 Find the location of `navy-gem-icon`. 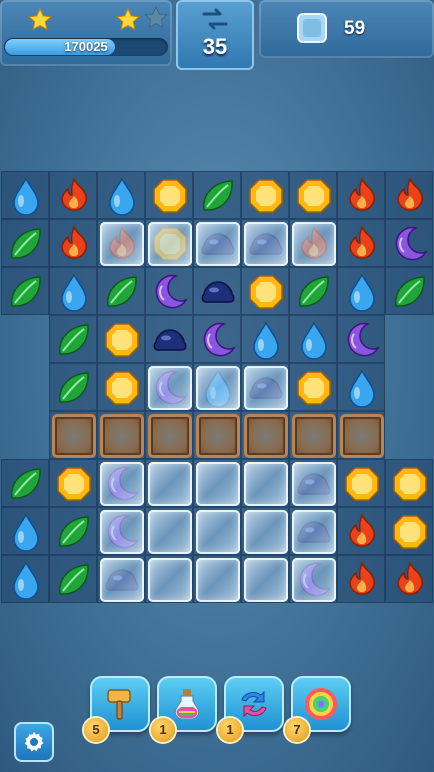

navy-gem-icon is located at coordinates (170, 340).